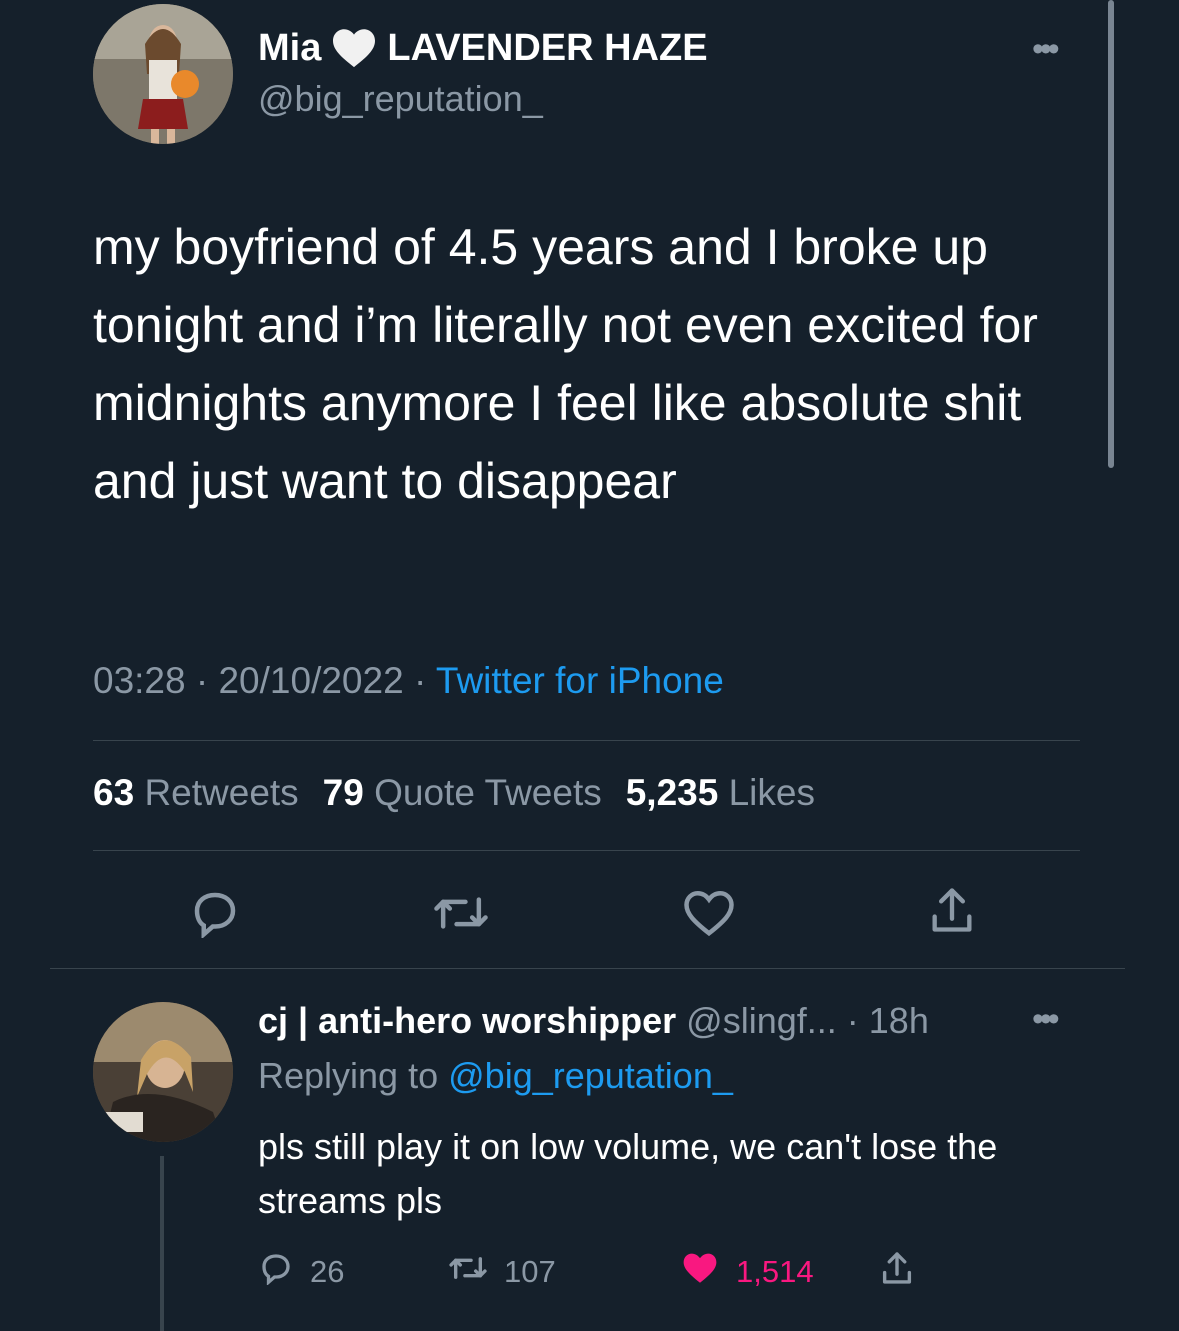 The height and width of the screenshot is (1331, 1179). What do you see at coordinates (720, 793) in the screenshot?
I see `likes-stat: 5,235 Likes` at bounding box center [720, 793].